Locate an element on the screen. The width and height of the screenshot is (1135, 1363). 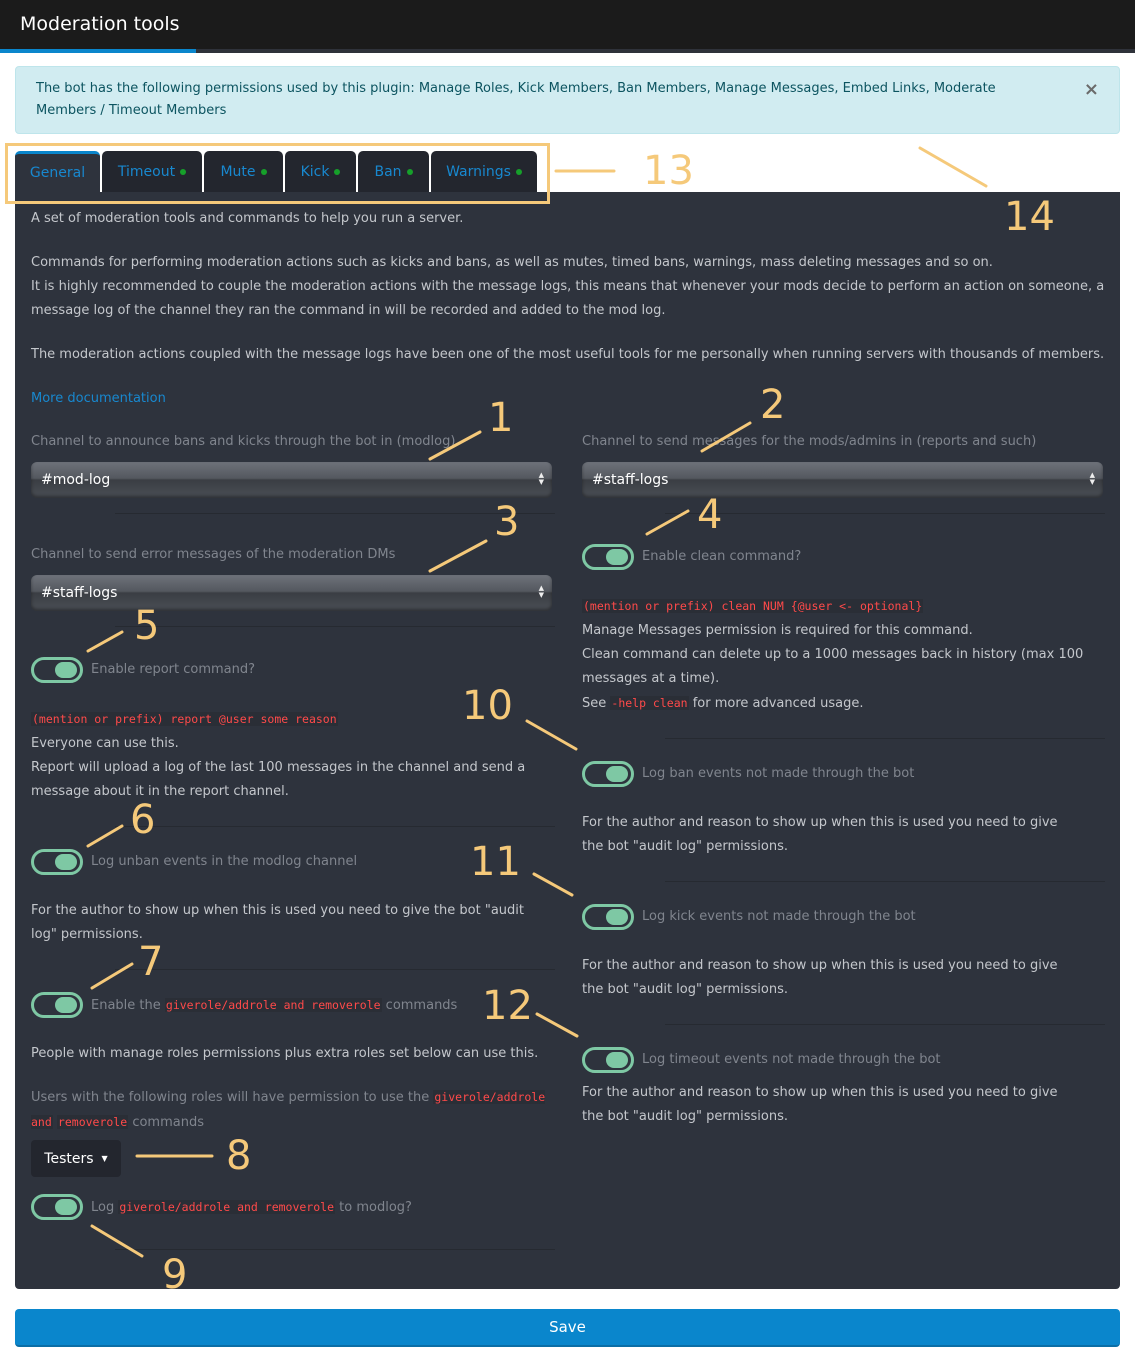
tab-warnings: Warnings is located at coordinates (484, 171).